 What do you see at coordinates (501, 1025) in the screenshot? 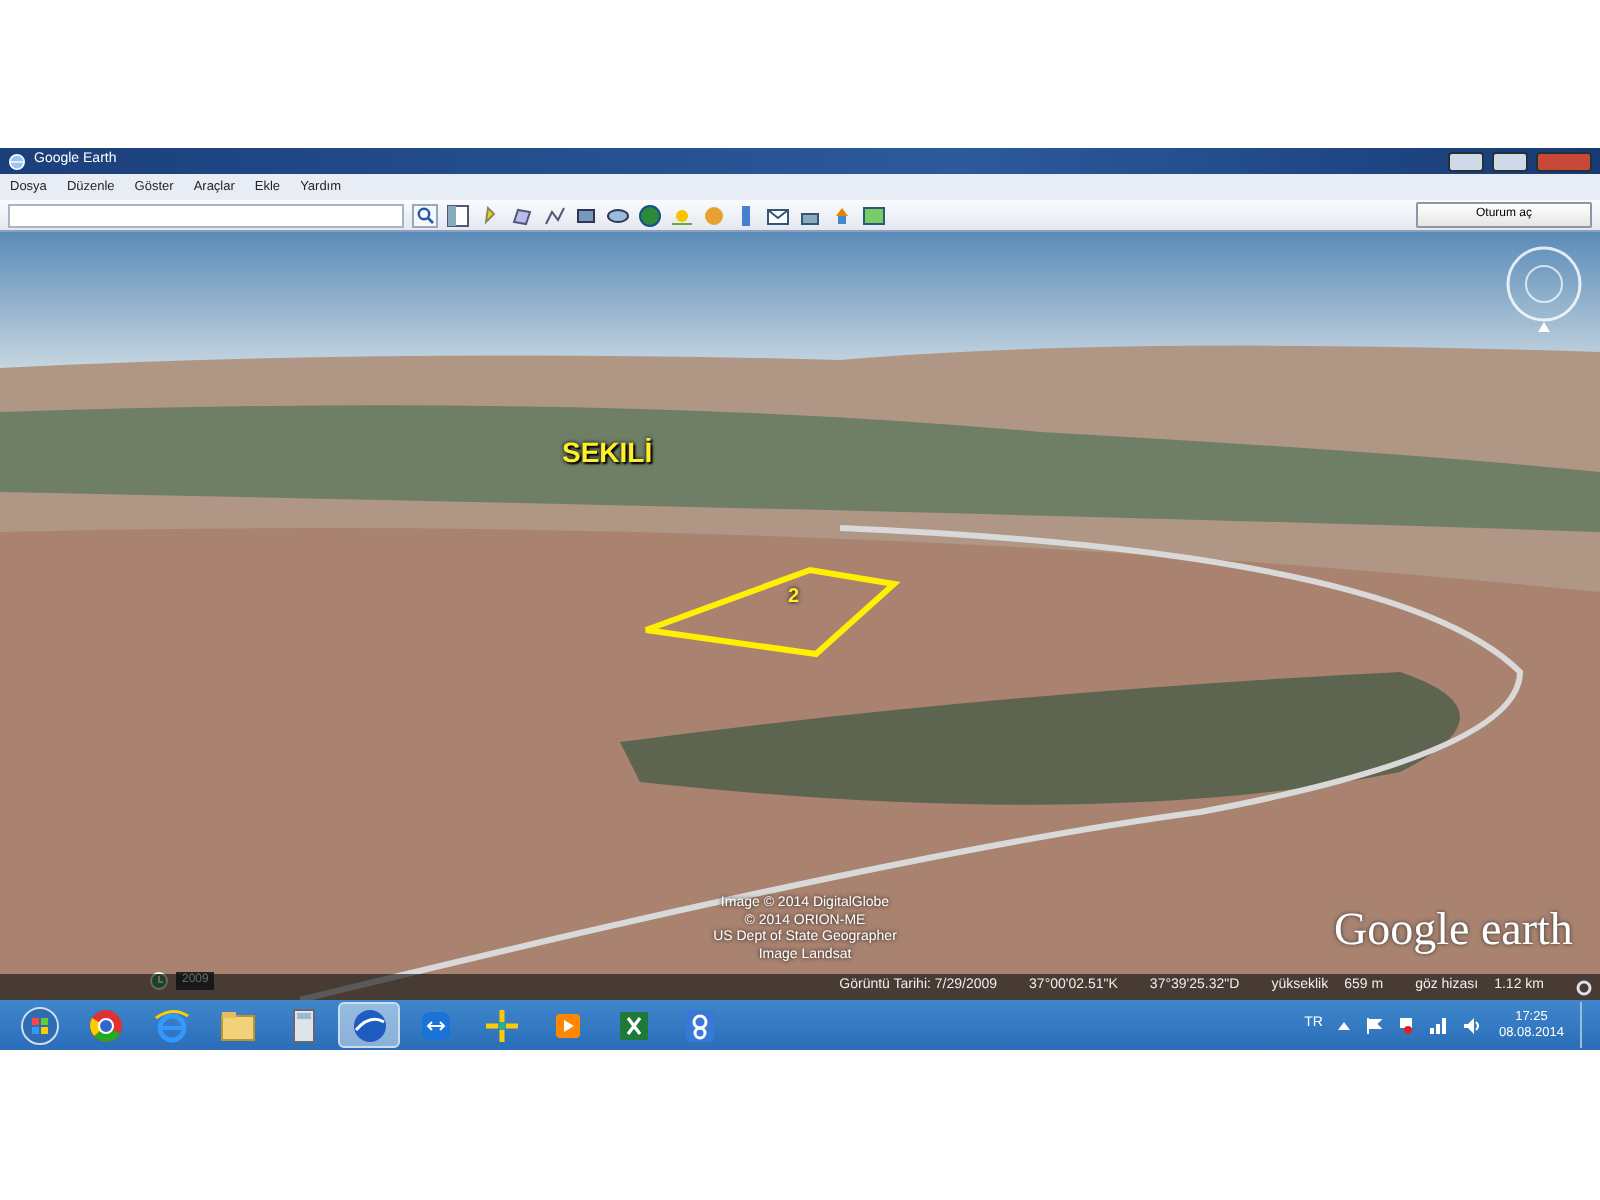
I see `converging-arrows-icon` at bounding box center [501, 1025].